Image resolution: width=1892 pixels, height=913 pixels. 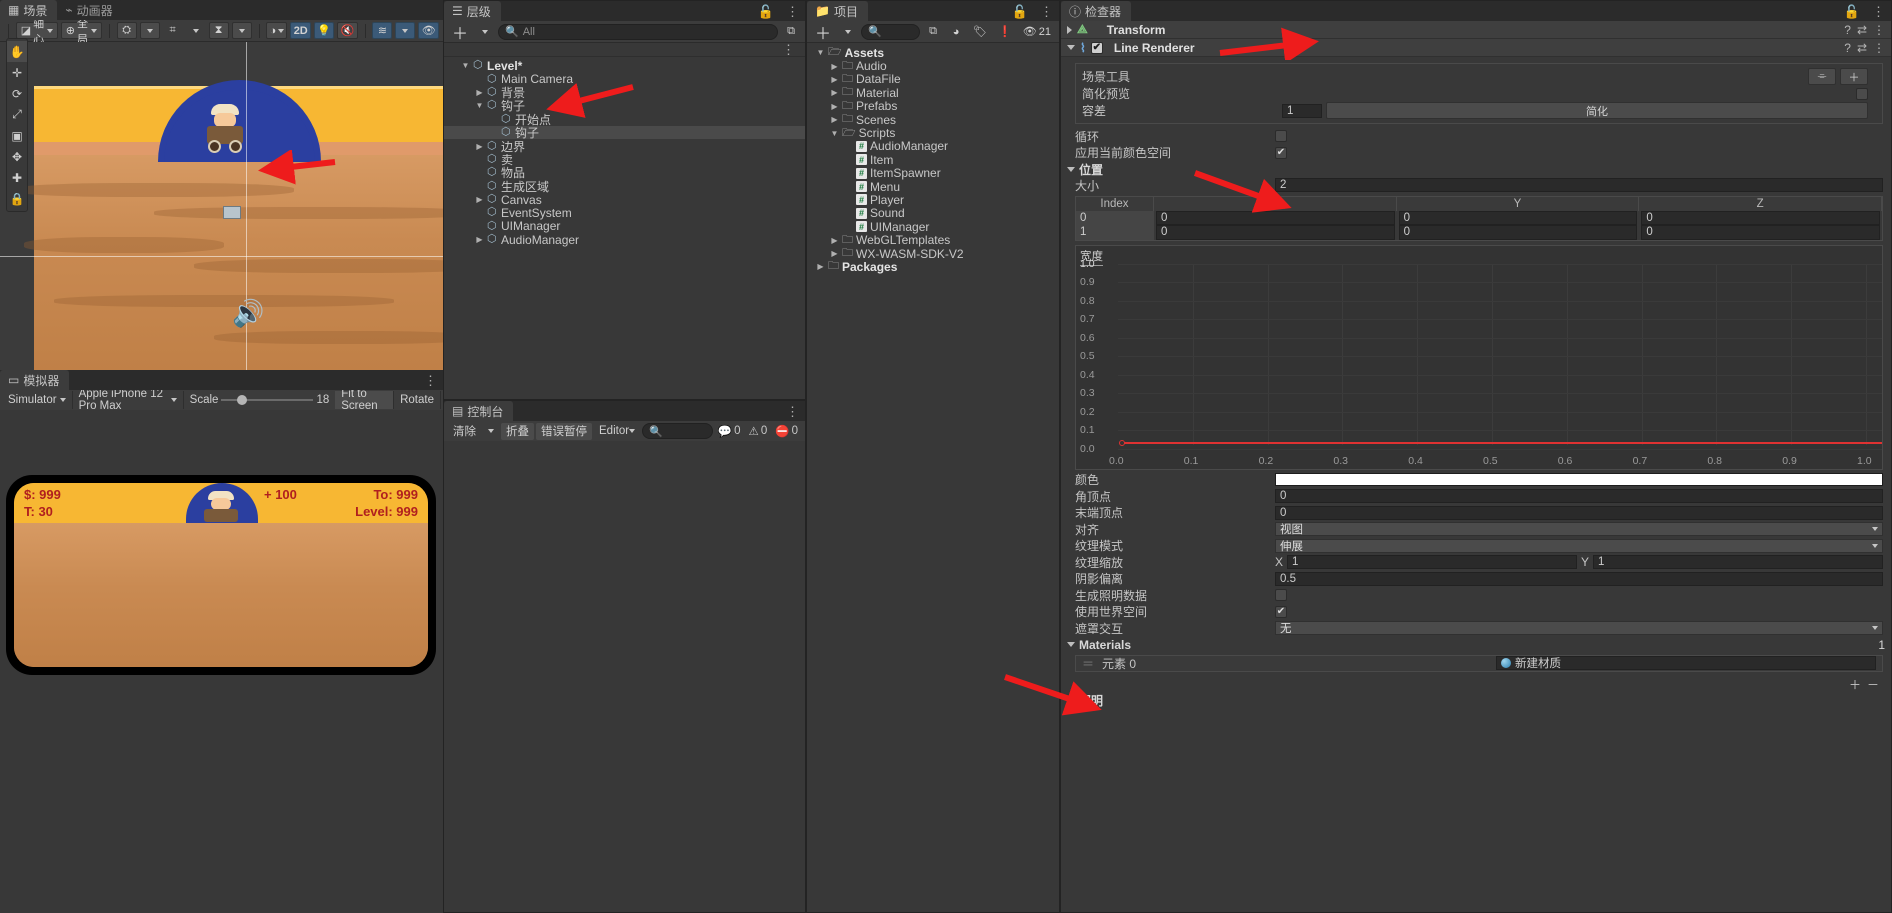 I want to click on transform-tool-icon: ✥, so click(x=17, y=156).